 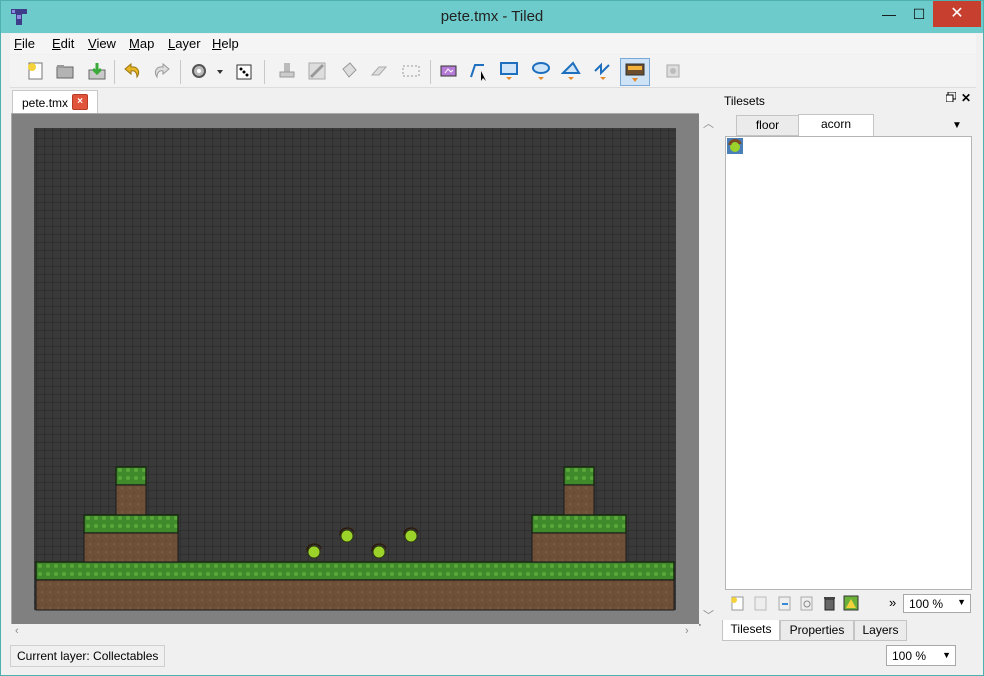 I want to click on float-panel-icon, so click(x=951, y=98).